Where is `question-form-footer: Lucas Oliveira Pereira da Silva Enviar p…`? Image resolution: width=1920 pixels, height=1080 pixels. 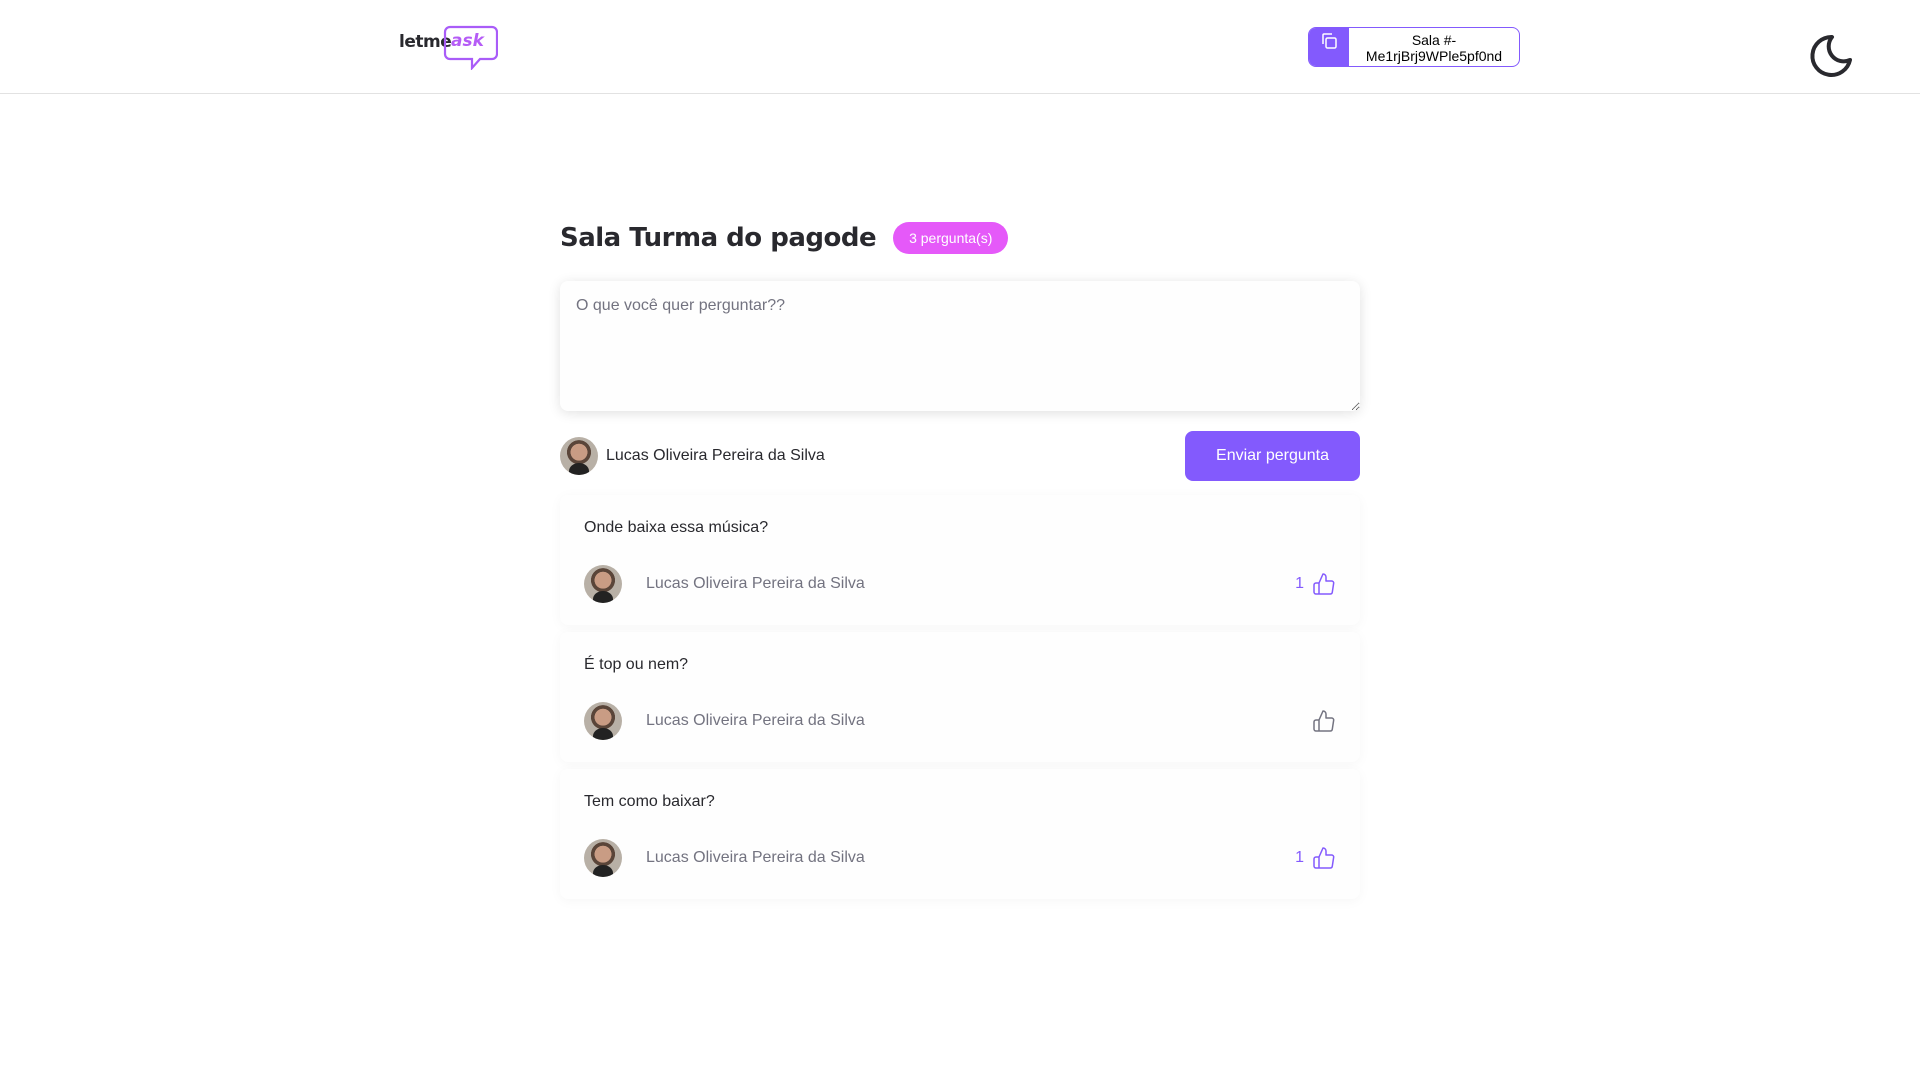 question-form-footer: Lucas Oliveira Pereira da Silva Enviar p… is located at coordinates (960, 456).